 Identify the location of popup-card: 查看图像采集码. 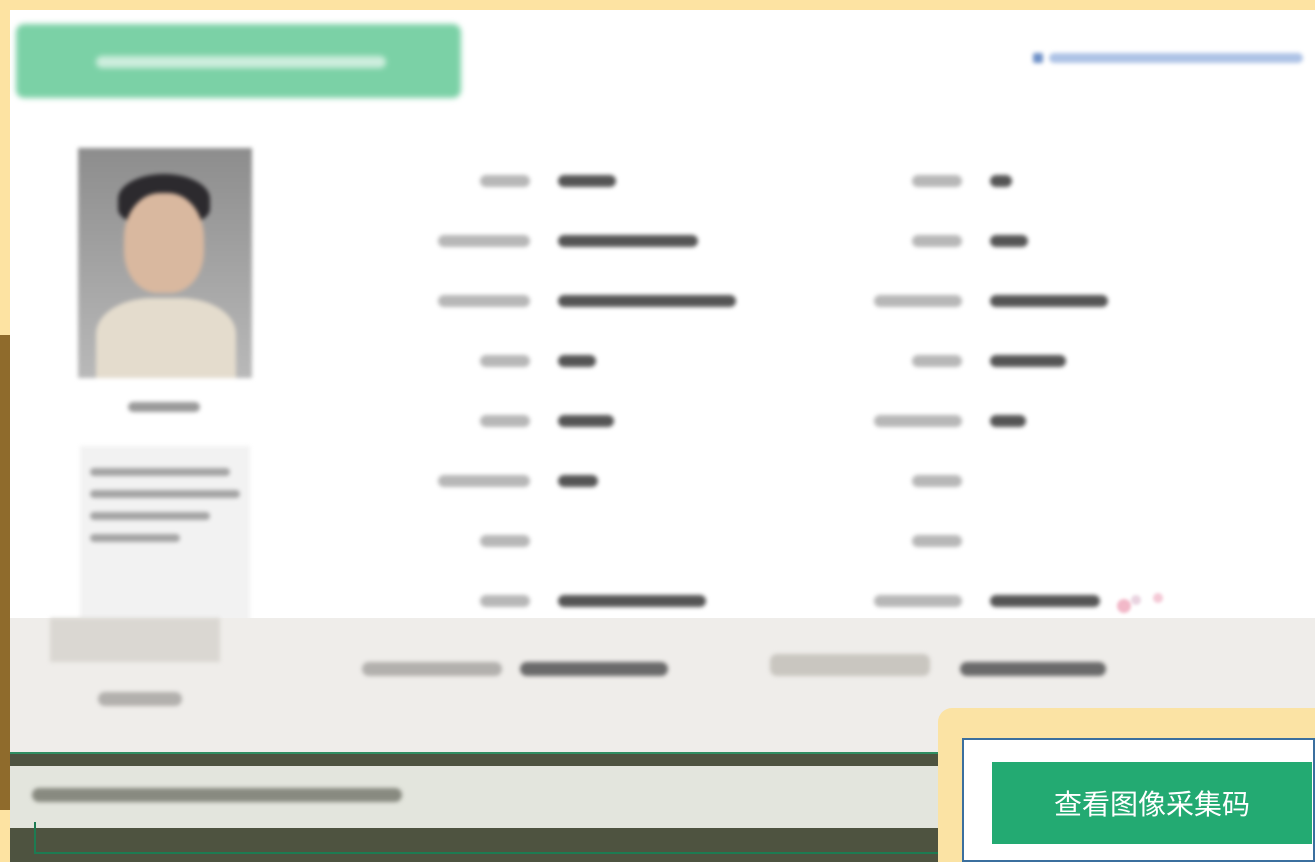
(1138, 800).